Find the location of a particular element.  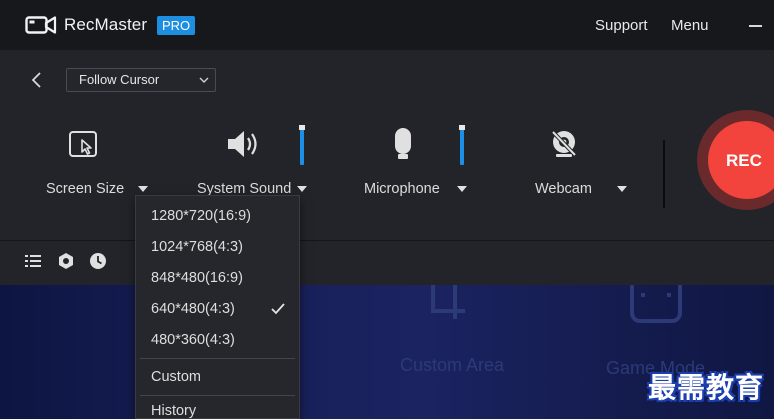

speaker-icon is located at coordinates (244, 144).